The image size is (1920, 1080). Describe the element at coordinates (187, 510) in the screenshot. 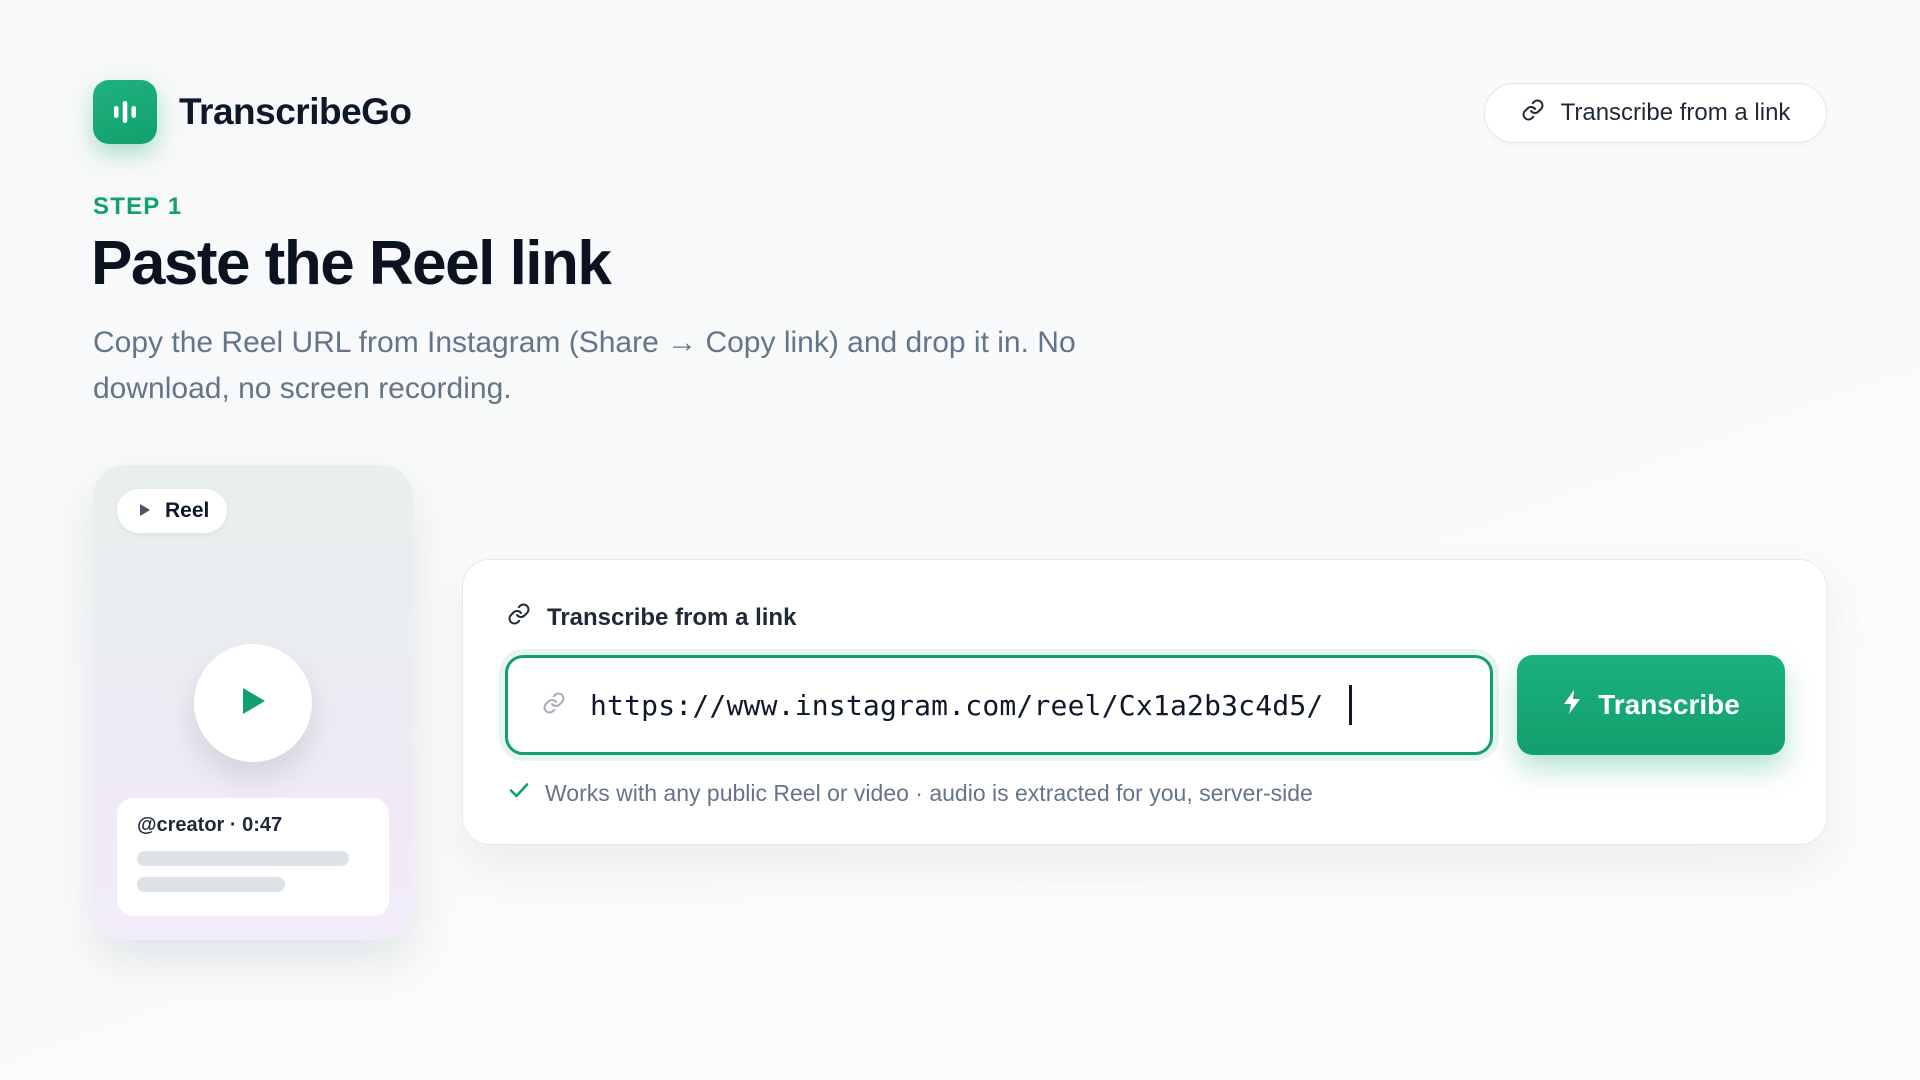

I see `reel-badge-label: Reel` at that location.